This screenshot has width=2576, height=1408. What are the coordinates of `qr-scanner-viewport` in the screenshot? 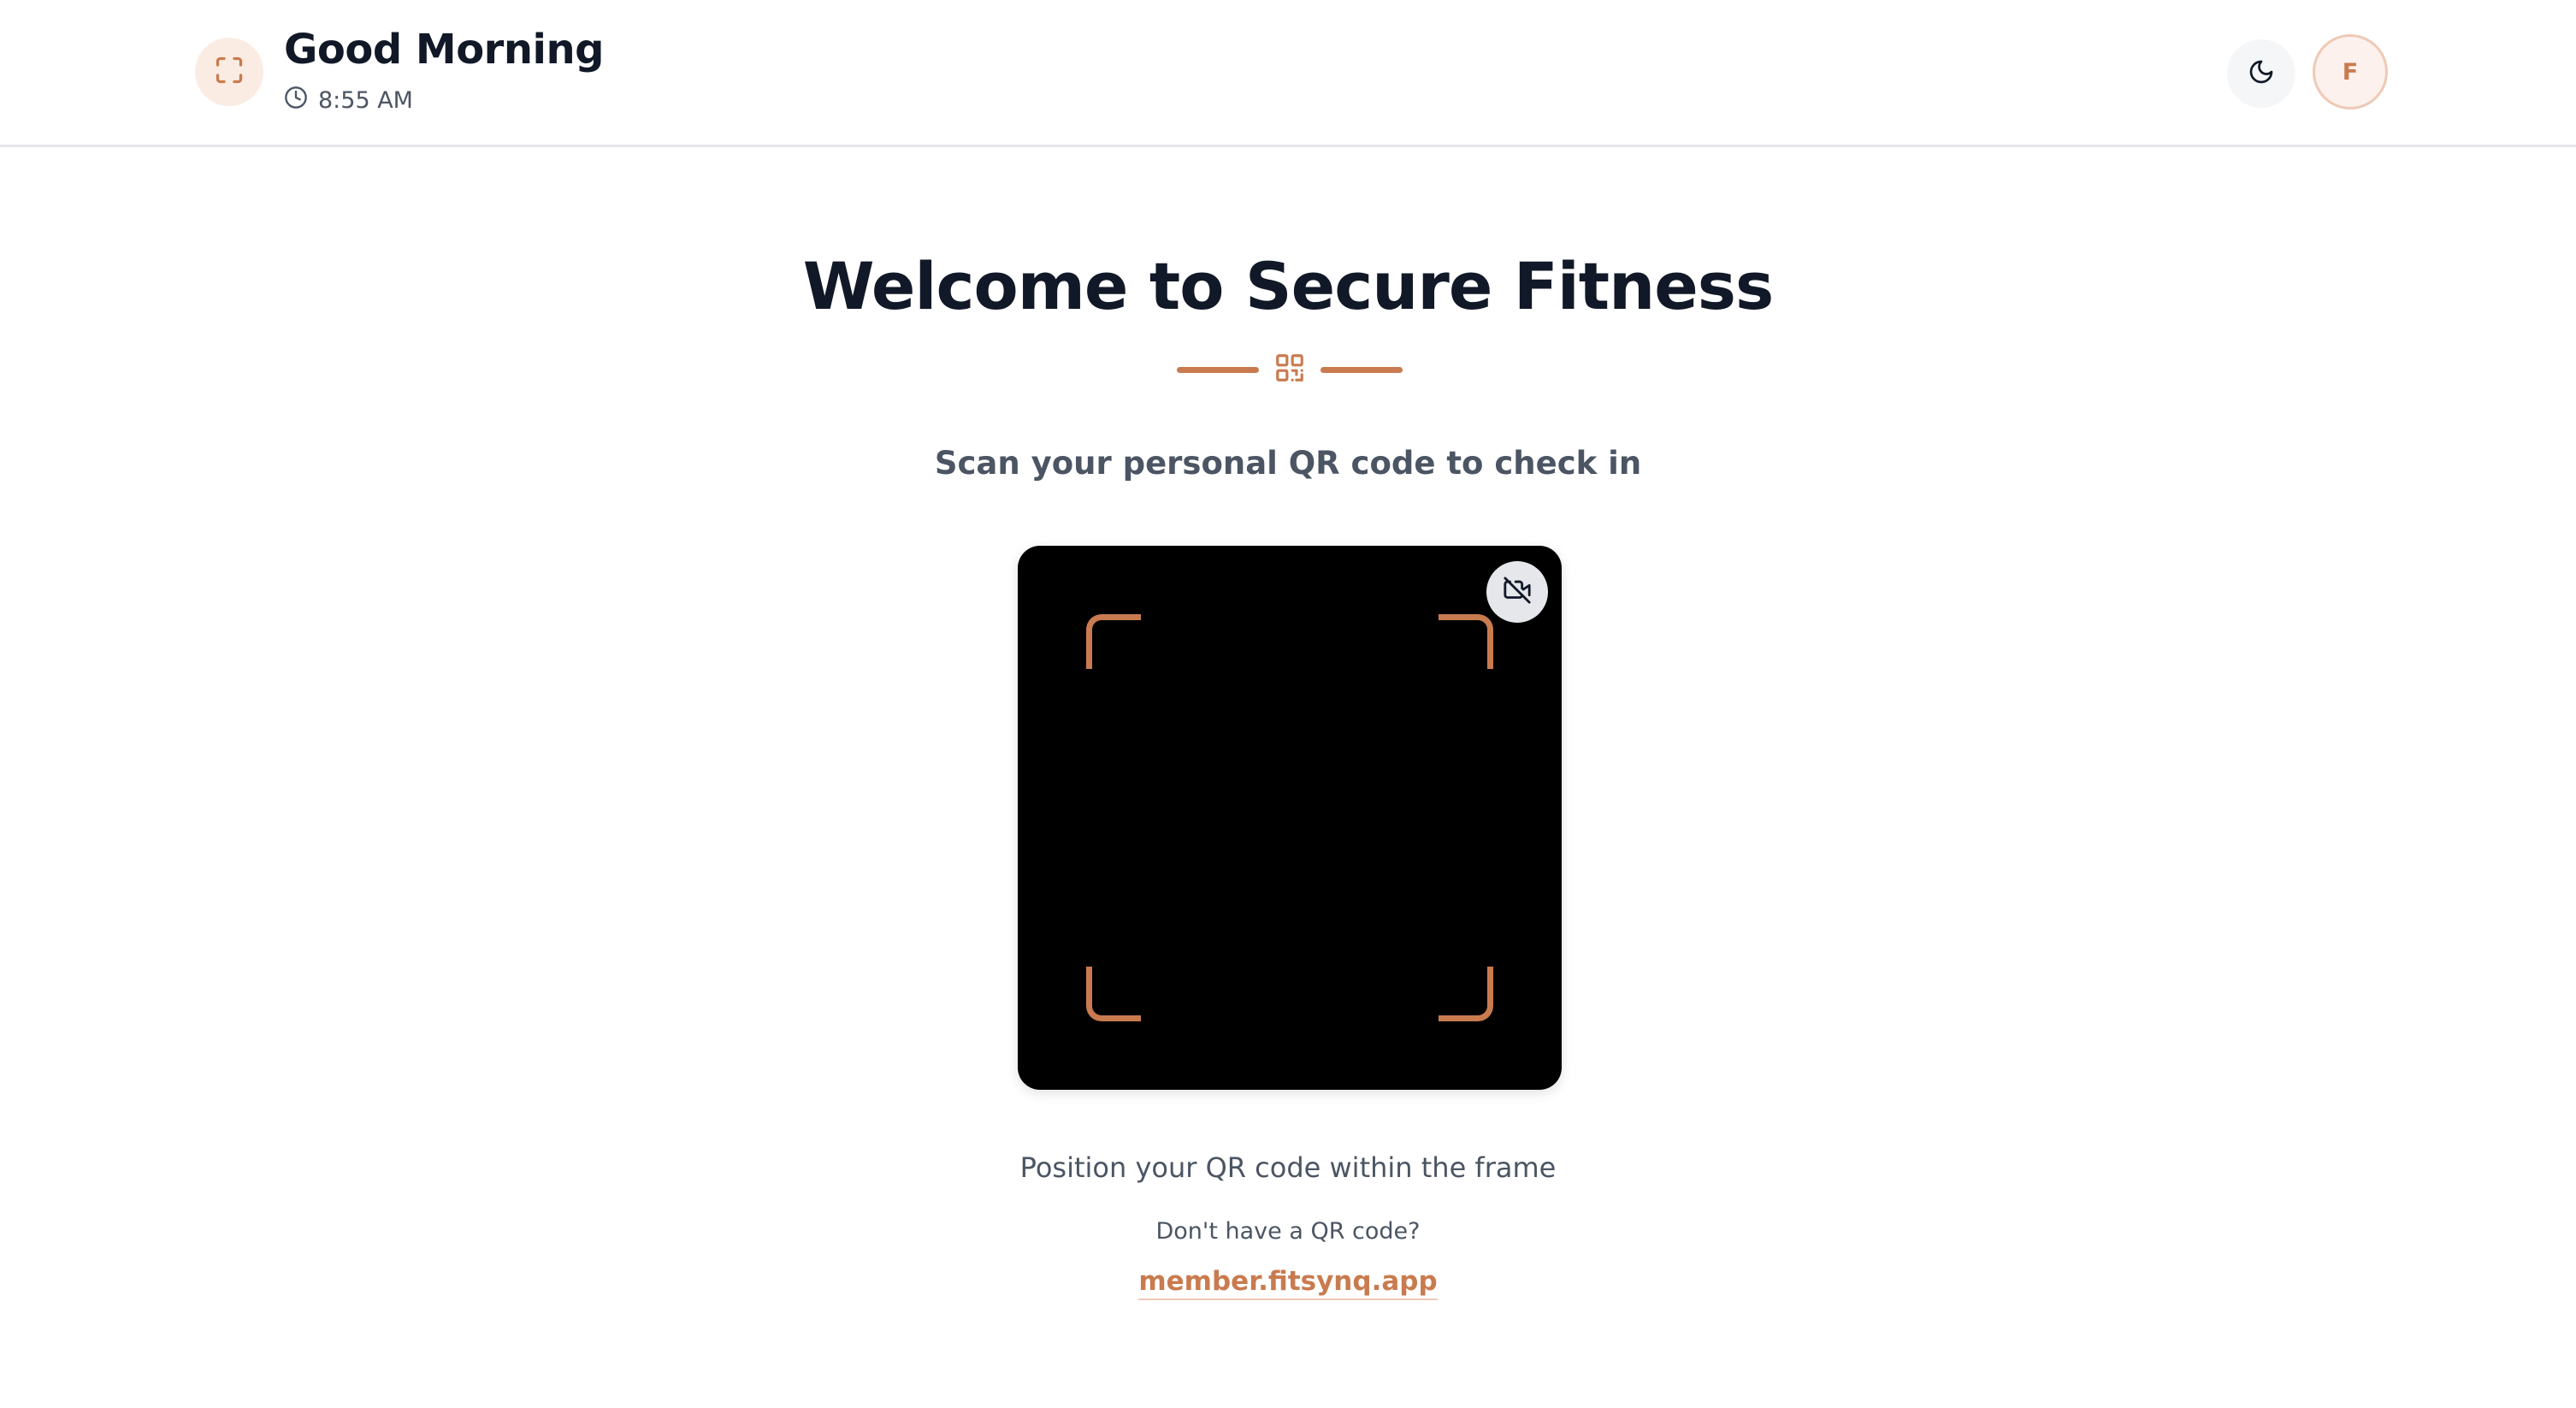 It's located at (1290, 818).